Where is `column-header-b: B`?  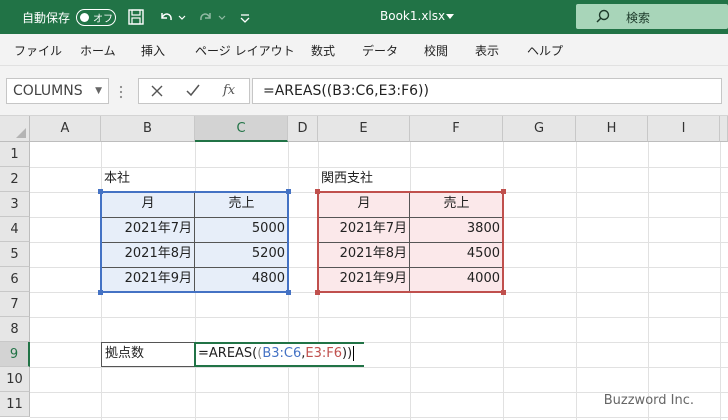
column-header-b: B is located at coordinates (148, 129).